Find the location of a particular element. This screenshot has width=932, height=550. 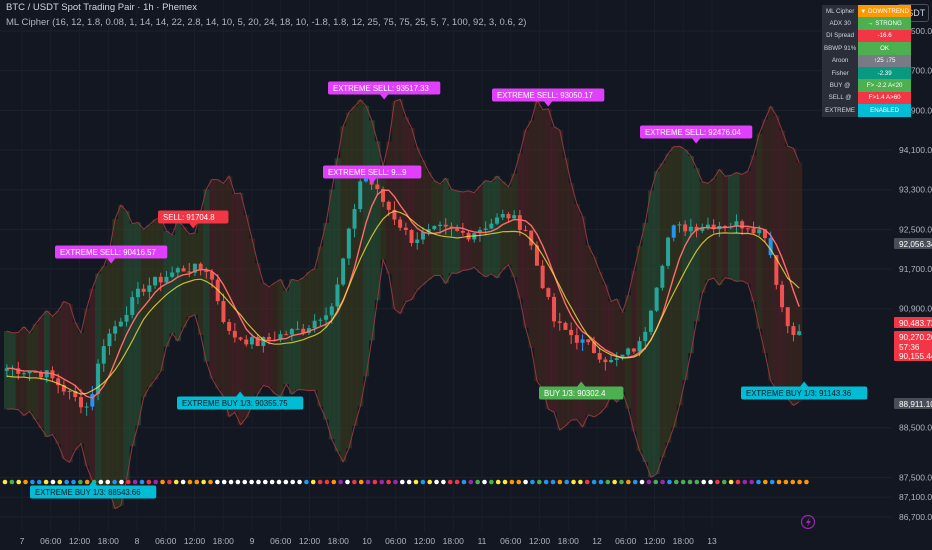

price-tick: 94,100.00 is located at coordinates (915, 150).